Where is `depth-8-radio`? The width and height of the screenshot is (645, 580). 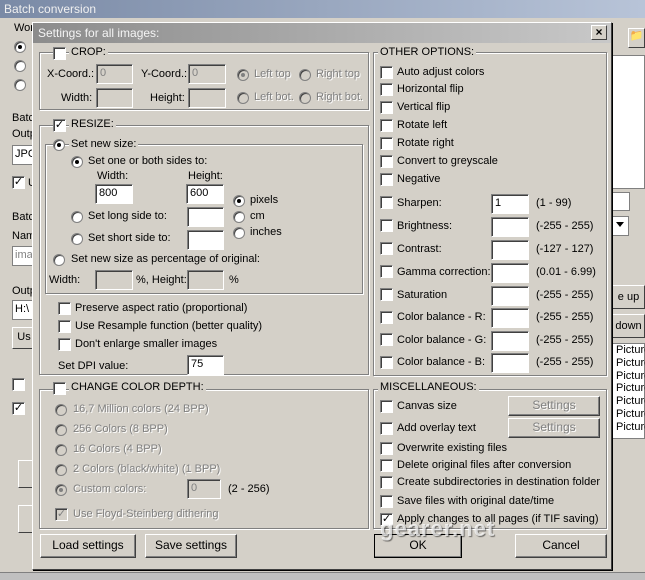
depth-8-radio is located at coordinates (61, 430).